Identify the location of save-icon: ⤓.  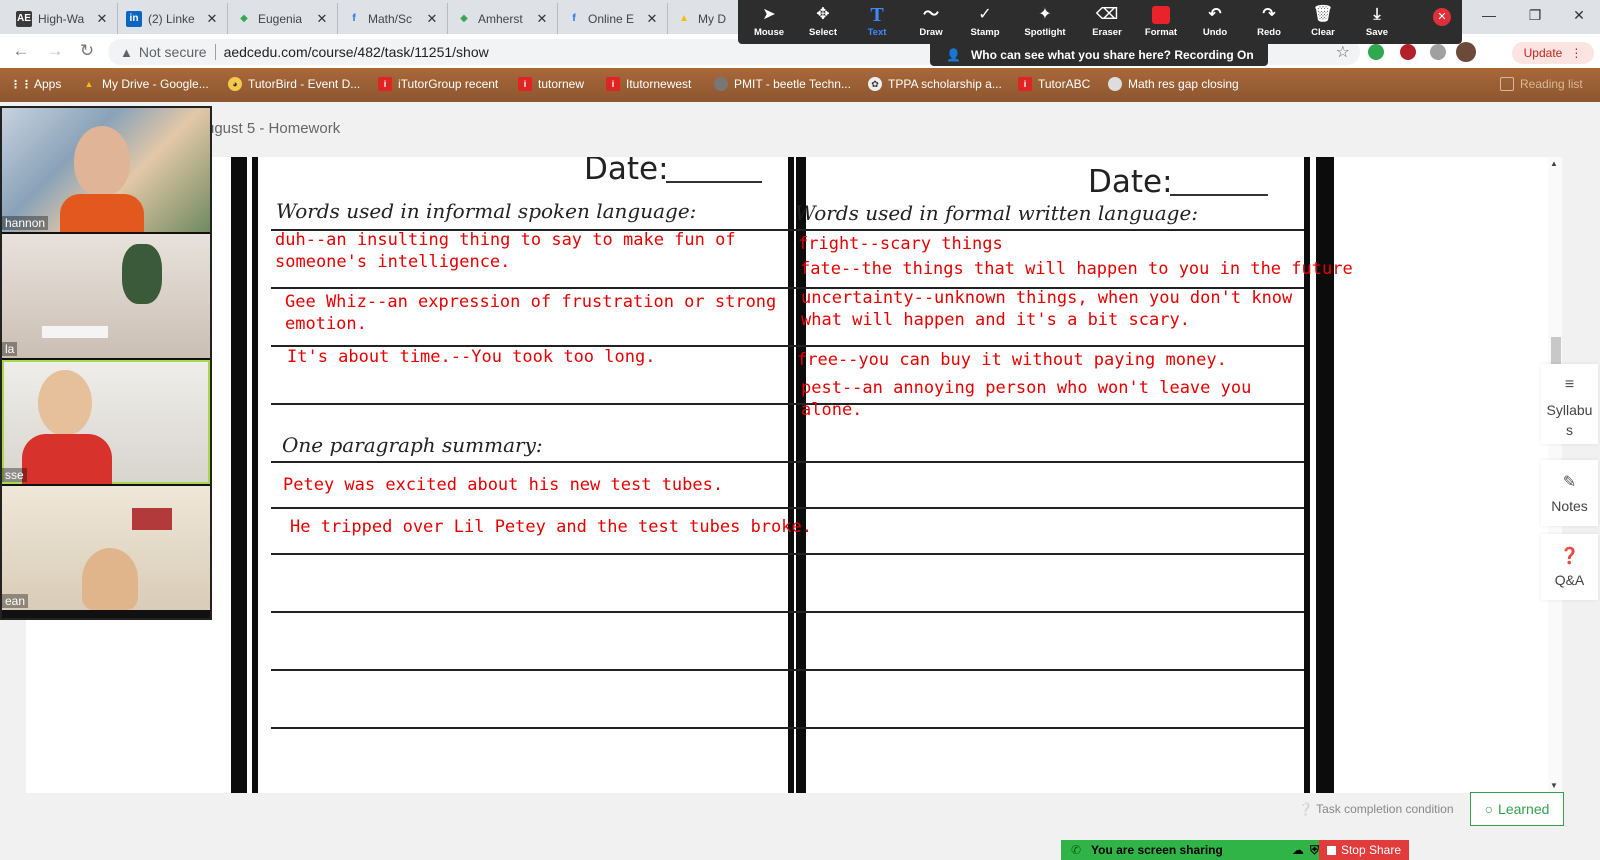
(1377, 14).